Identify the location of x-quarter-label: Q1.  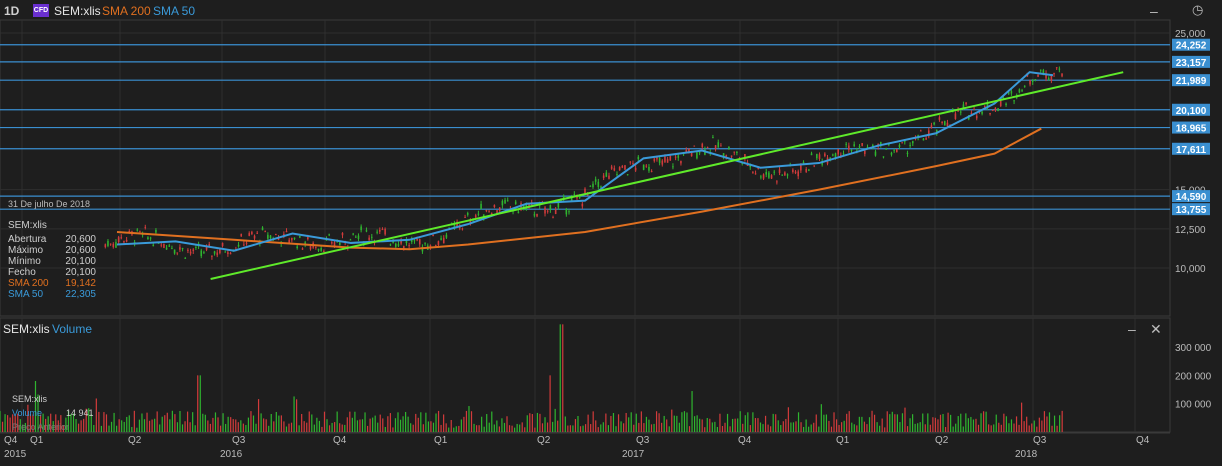
(843, 440).